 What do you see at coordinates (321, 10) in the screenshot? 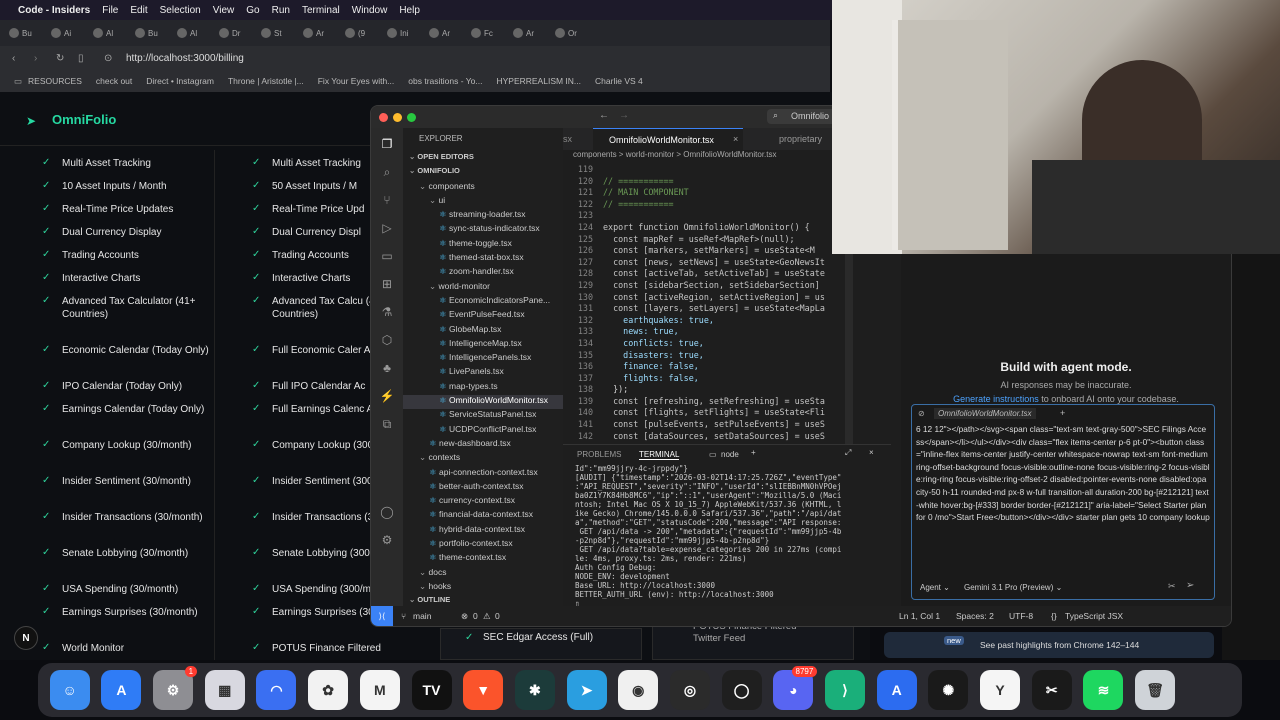
I see `menu-terminal: Terminal` at bounding box center [321, 10].